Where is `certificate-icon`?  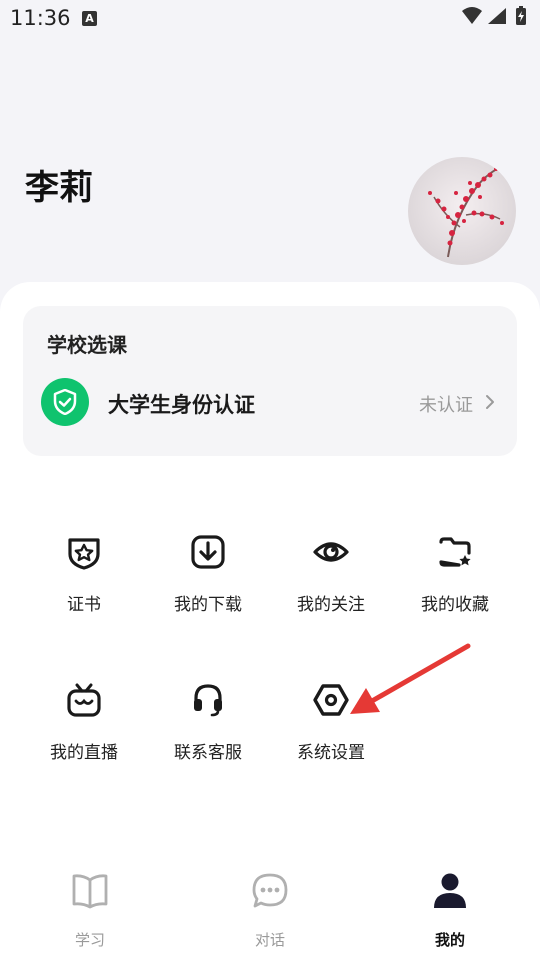 certificate-icon is located at coordinates (84, 552).